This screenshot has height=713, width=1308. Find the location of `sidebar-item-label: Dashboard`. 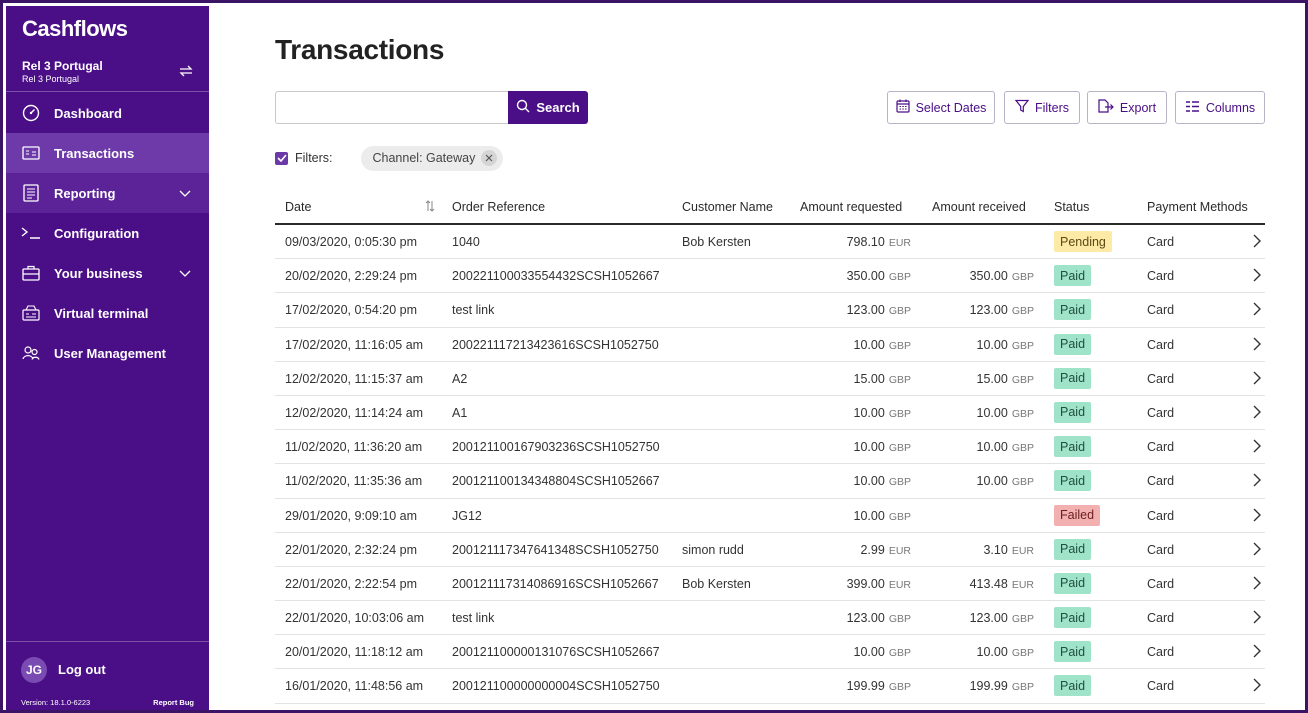

sidebar-item-label: Dashboard is located at coordinates (88, 113).